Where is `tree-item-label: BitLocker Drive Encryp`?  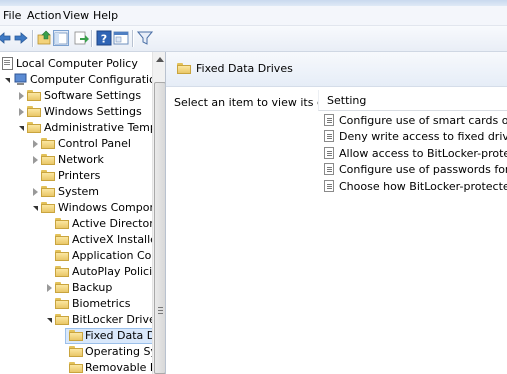 tree-item-label: BitLocker Drive Encryp is located at coordinates (112, 319).